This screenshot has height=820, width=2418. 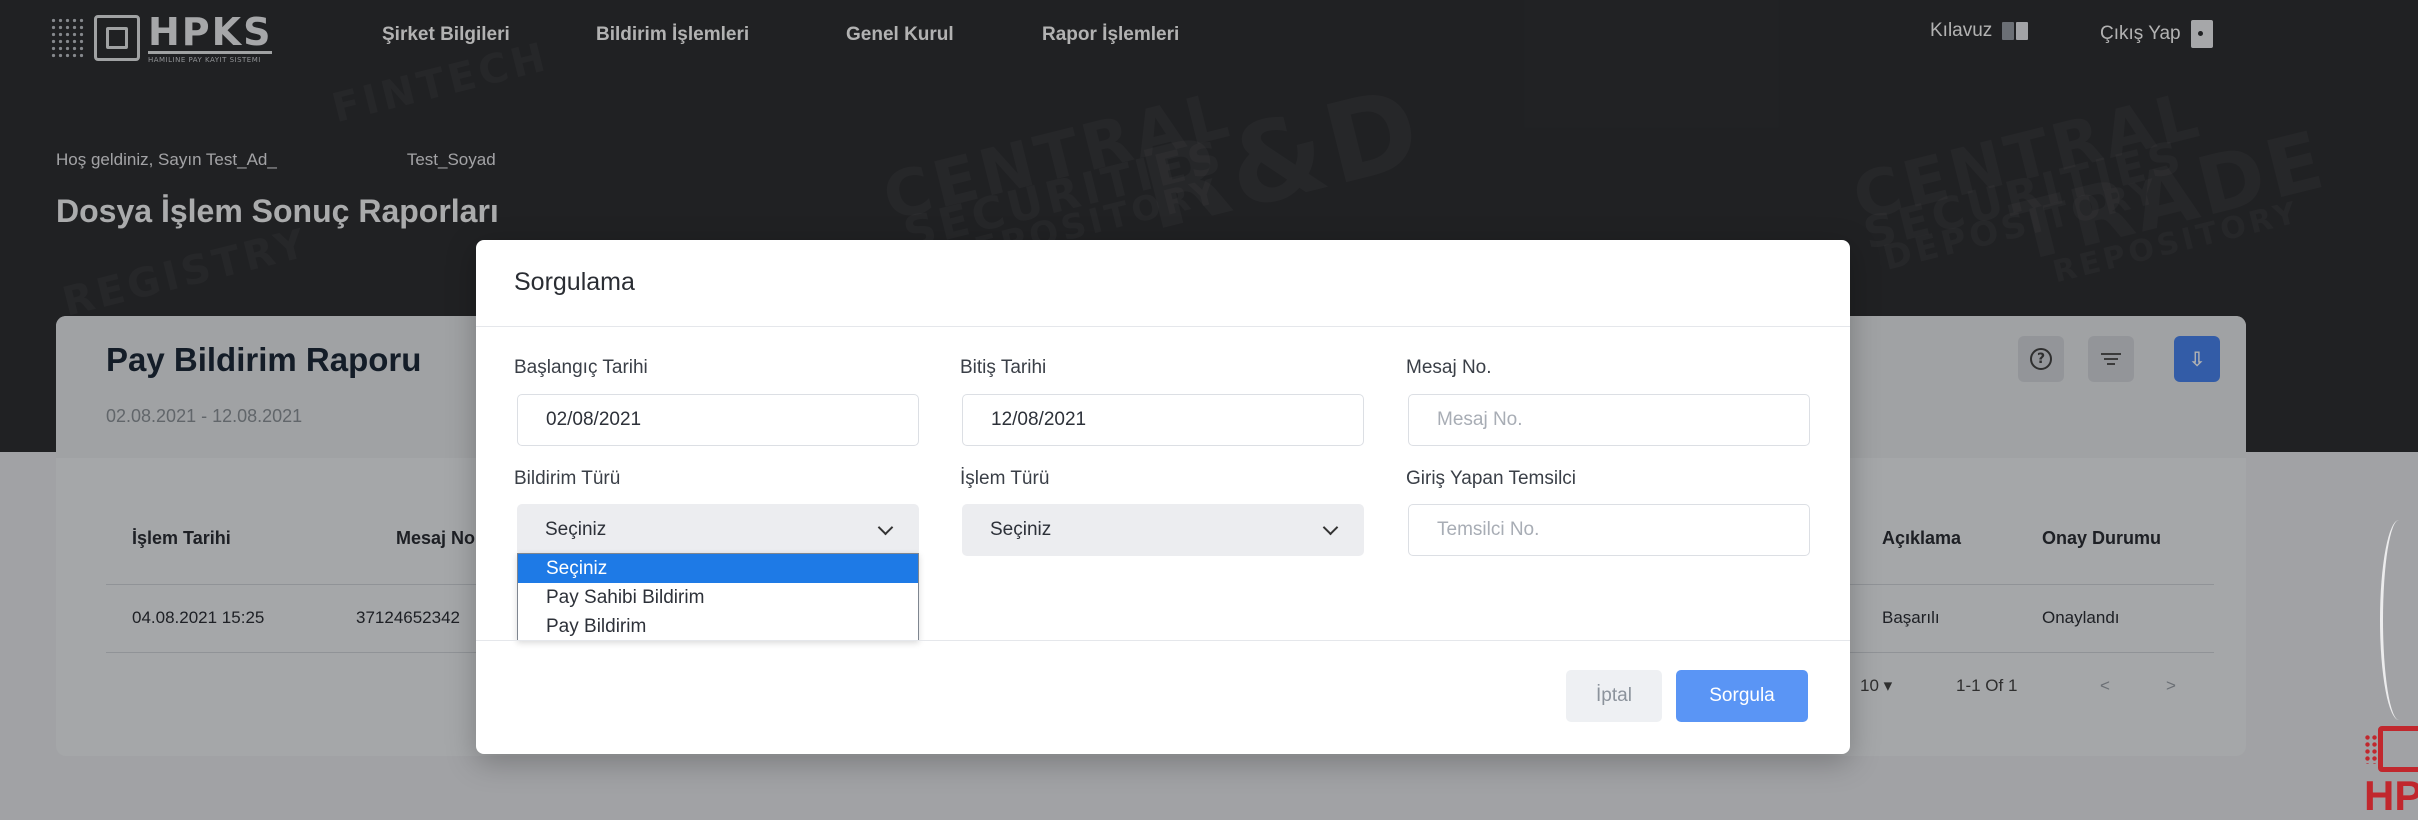 I want to click on end-date-input, so click(x=1163, y=420).